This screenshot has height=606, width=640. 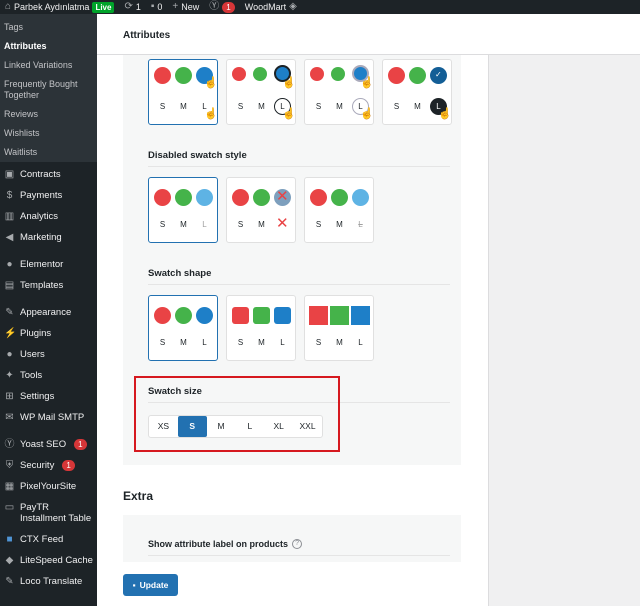 What do you see at coordinates (48, 152) in the screenshot?
I see `submenu-item-waitlists: Waitlists` at bounding box center [48, 152].